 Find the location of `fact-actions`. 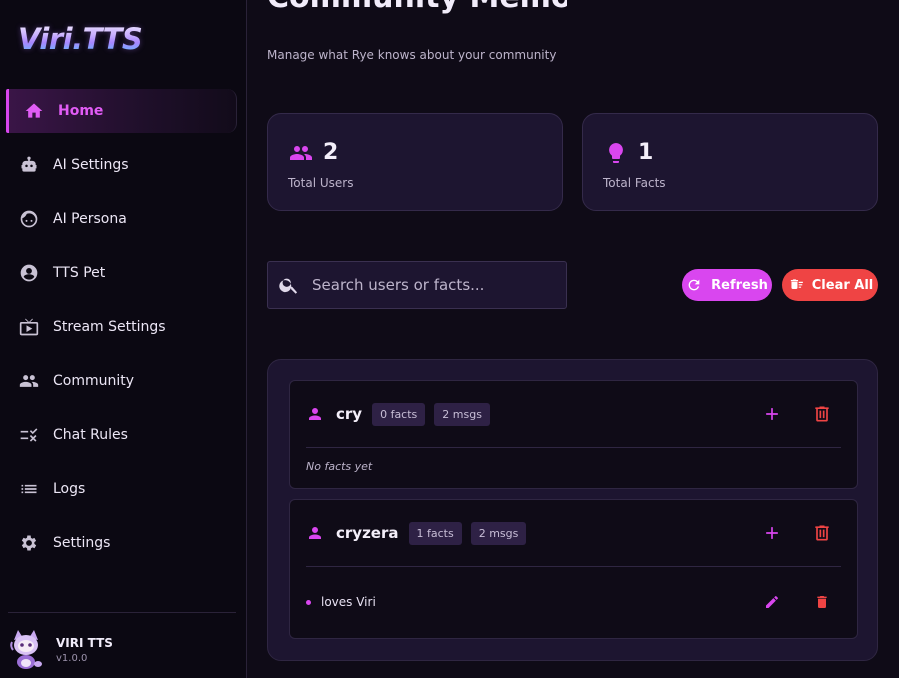

fact-actions is located at coordinates (809, 602).